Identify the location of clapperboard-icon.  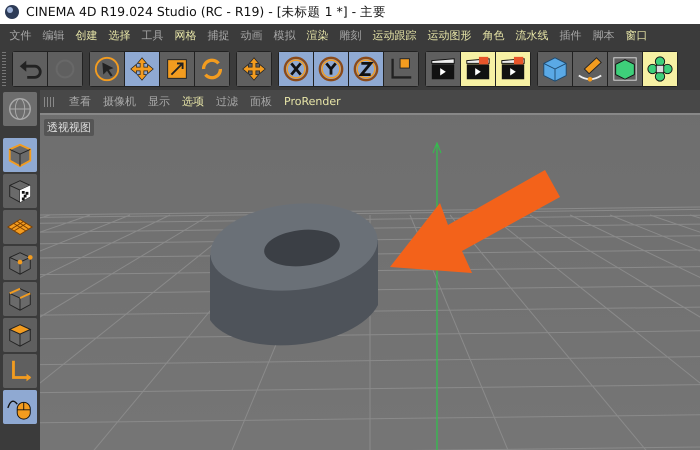
(478, 68).